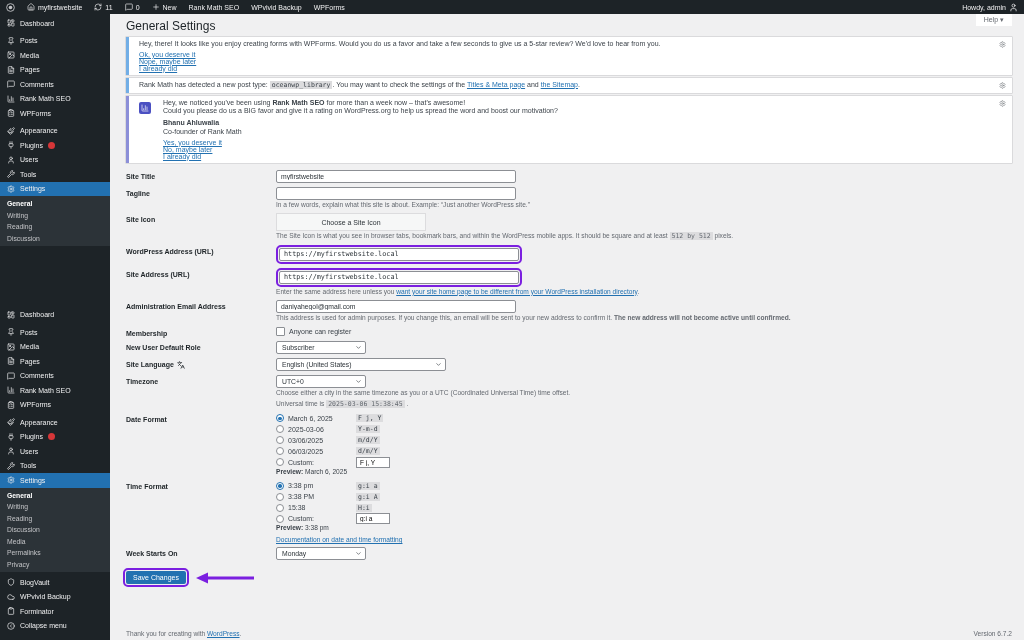 Image resolution: width=1024 pixels, height=640 pixels. What do you see at coordinates (180, 364) in the screenshot?
I see `translate-icon` at bounding box center [180, 364].